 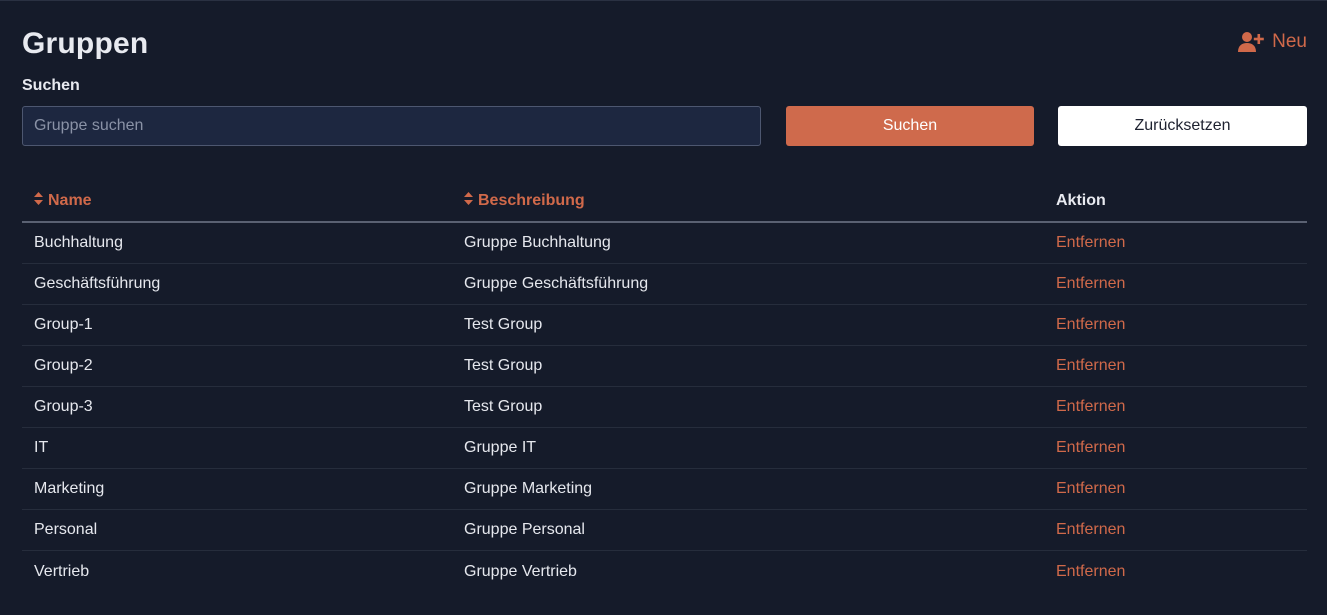 What do you see at coordinates (1251, 42) in the screenshot?
I see `user-plus-icon` at bounding box center [1251, 42].